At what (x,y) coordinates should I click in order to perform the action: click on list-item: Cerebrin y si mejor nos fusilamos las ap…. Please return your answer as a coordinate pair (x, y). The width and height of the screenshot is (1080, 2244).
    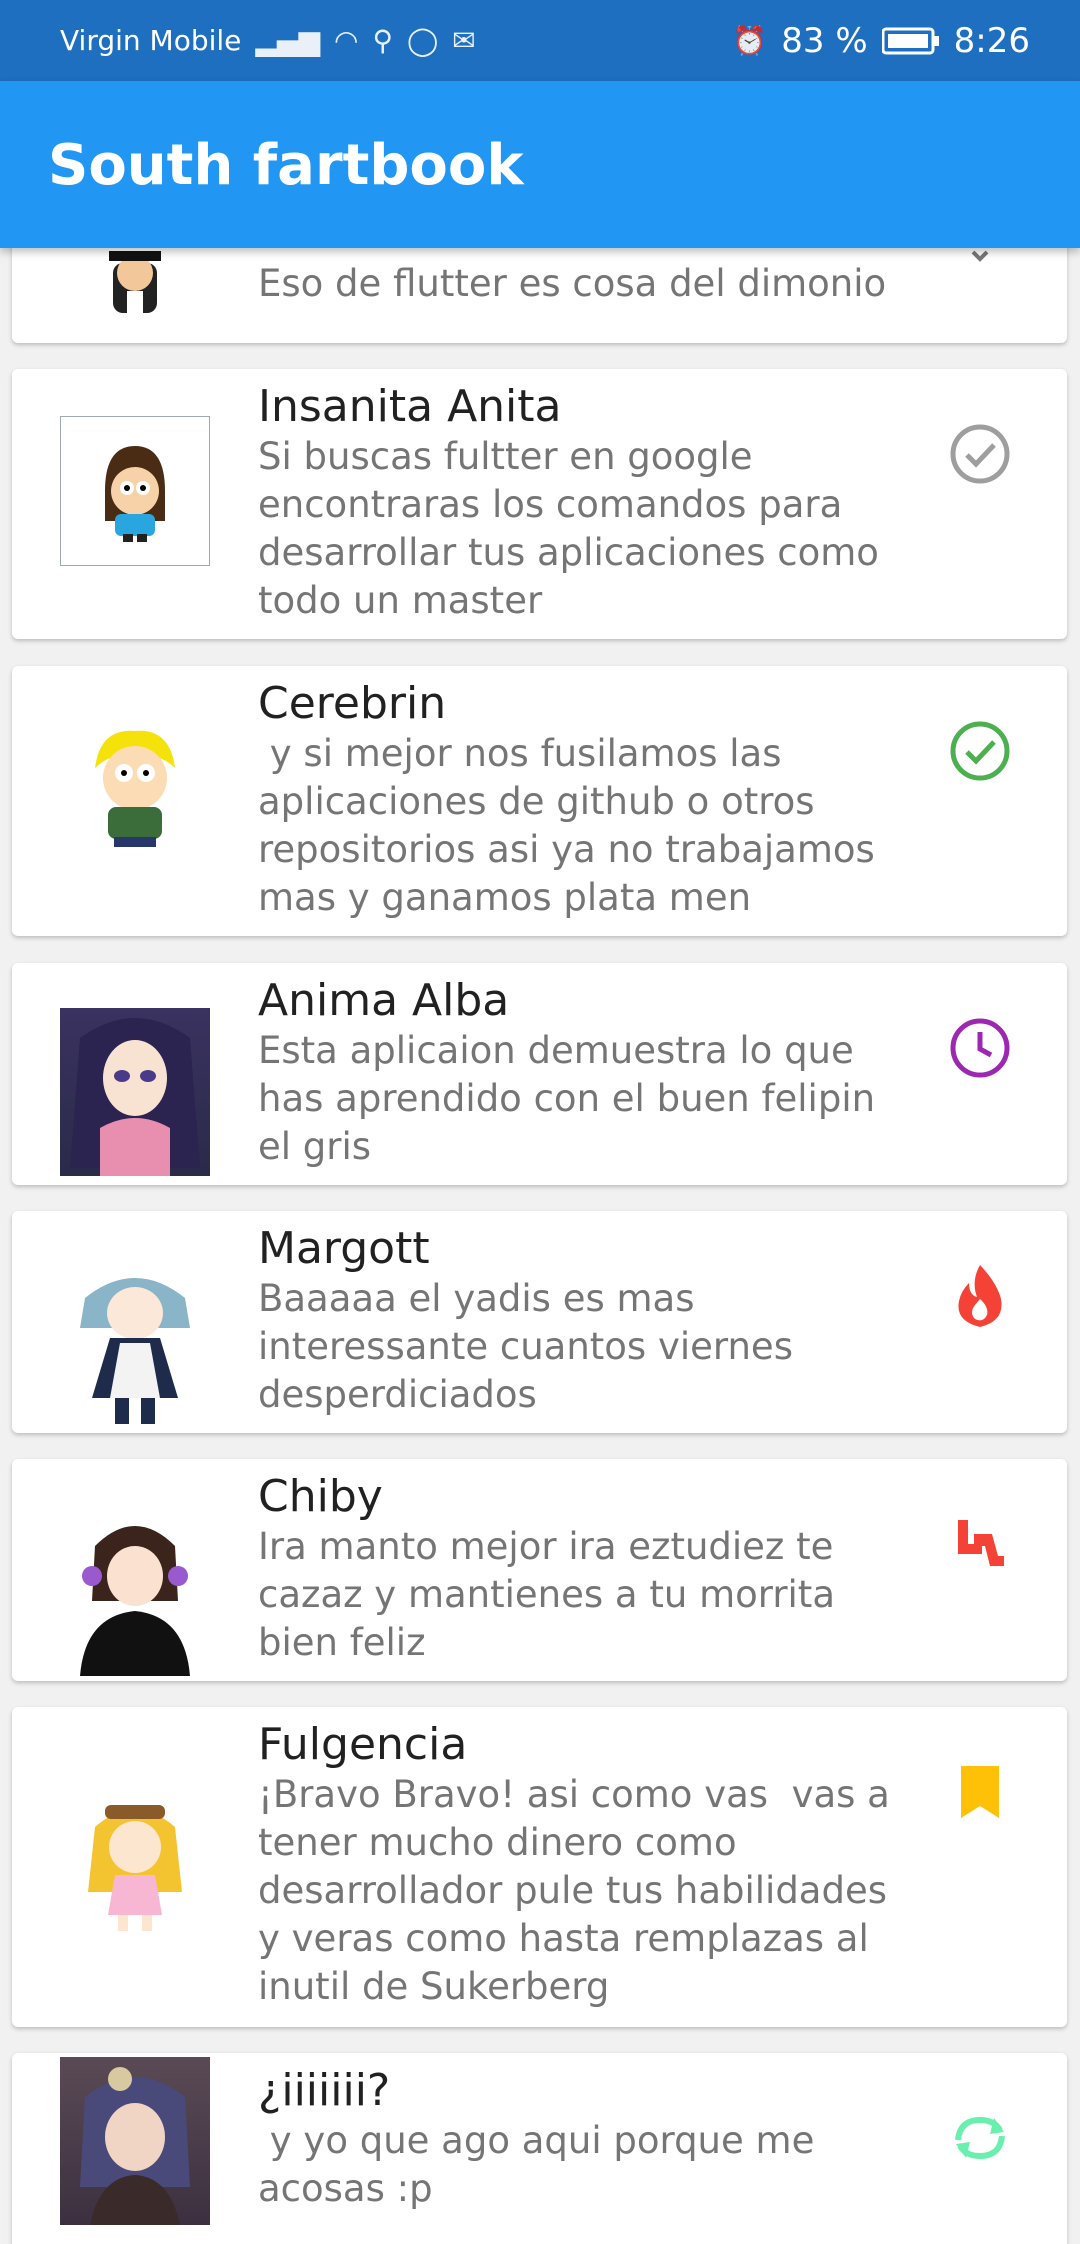
    Looking at the image, I should click on (539, 801).